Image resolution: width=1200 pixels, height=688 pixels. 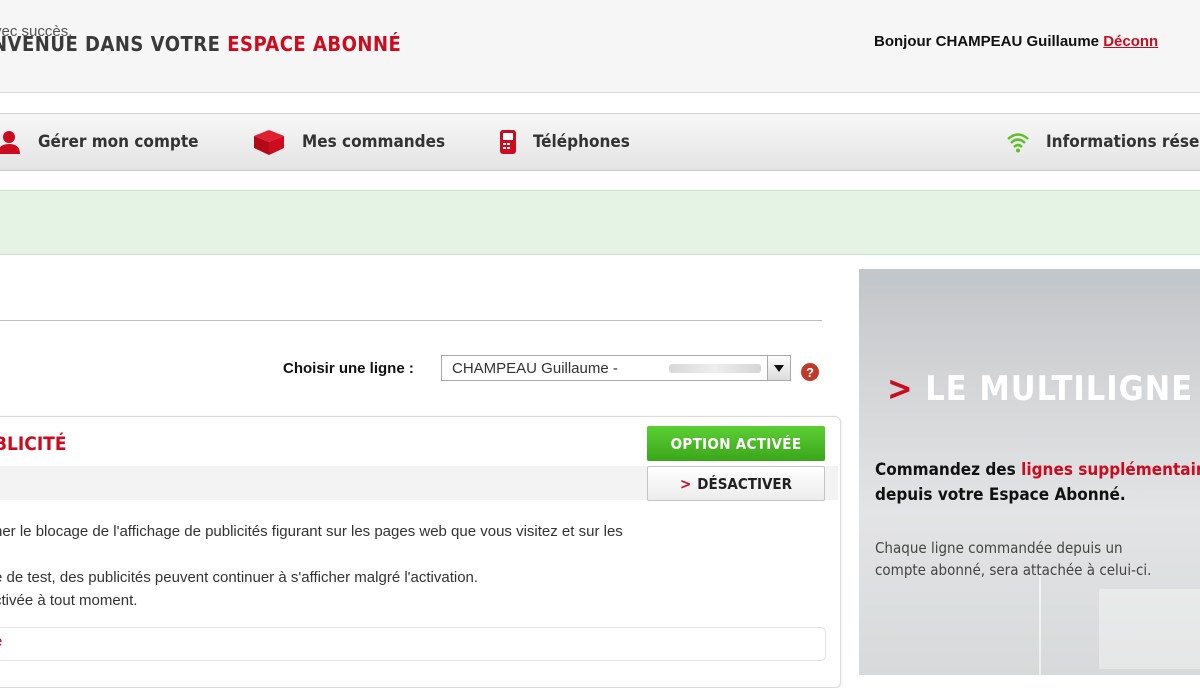 I want to click on nav-orders: Mes commandes, so click(x=348, y=142).